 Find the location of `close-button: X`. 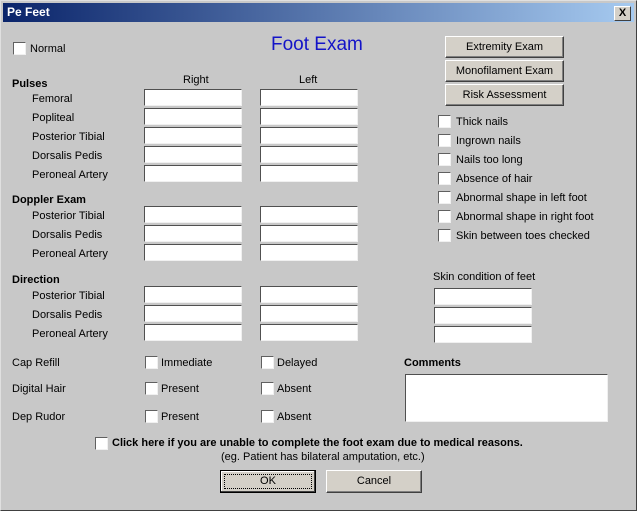

close-button: X is located at coordinates (622, 13).